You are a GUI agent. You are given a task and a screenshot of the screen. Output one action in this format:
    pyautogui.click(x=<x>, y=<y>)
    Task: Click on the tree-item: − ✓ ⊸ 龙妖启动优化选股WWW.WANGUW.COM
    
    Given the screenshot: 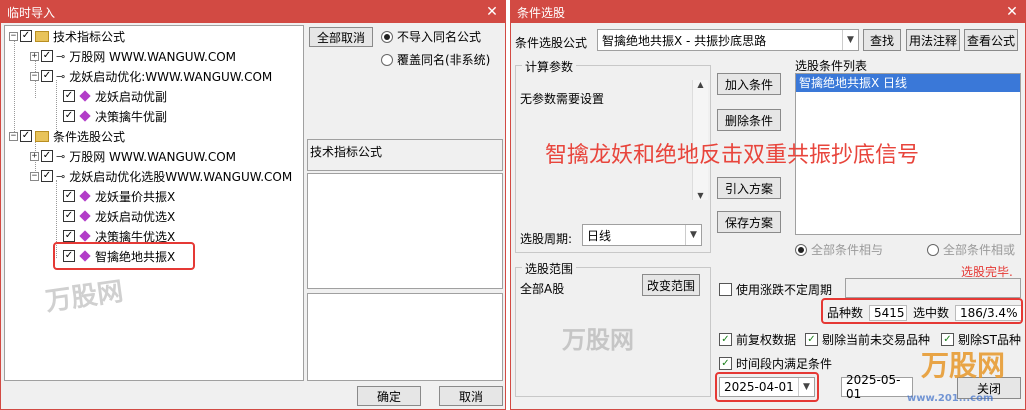 What is the action you would take?
    pyautogui.click(x=161, y=176)
    